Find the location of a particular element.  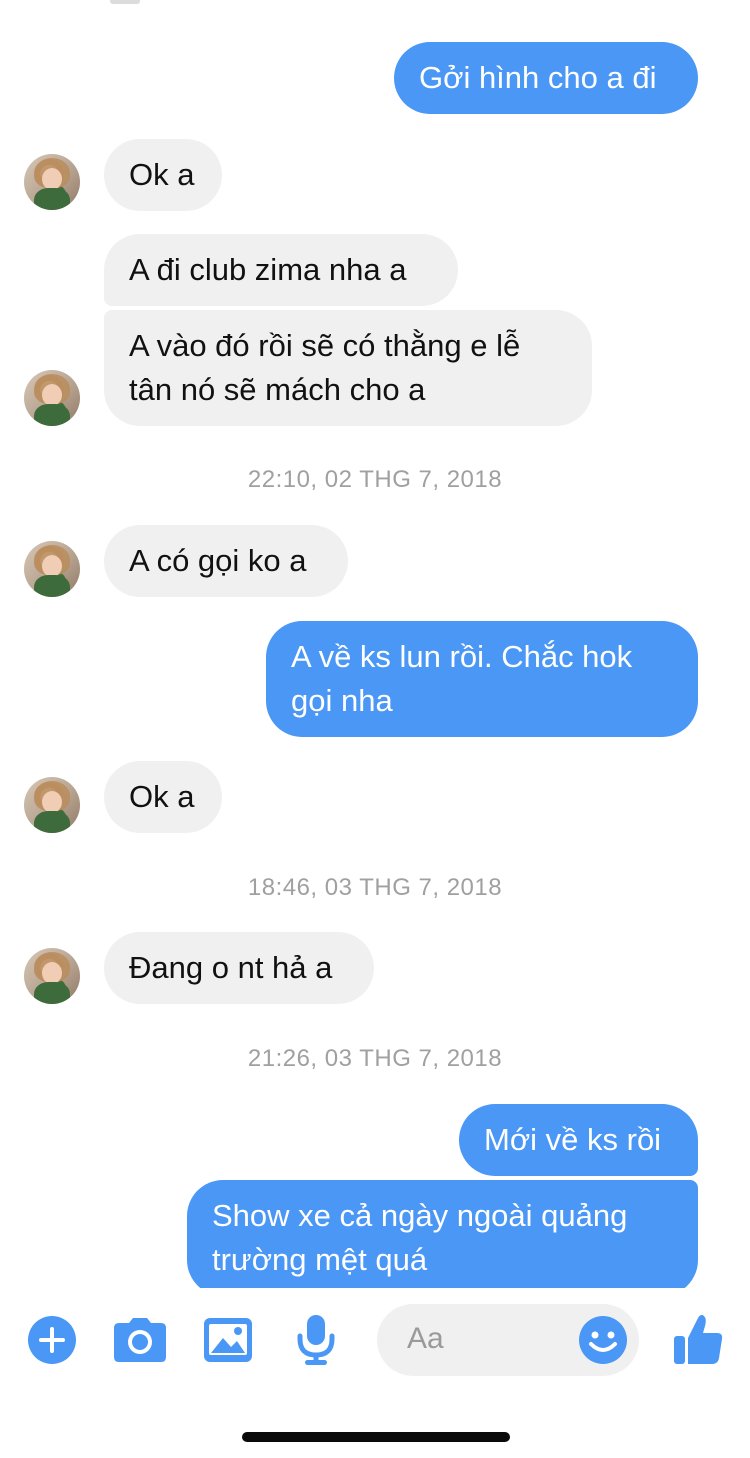

message-text: Đang o nt hả a is located at coordinates (231, 967).